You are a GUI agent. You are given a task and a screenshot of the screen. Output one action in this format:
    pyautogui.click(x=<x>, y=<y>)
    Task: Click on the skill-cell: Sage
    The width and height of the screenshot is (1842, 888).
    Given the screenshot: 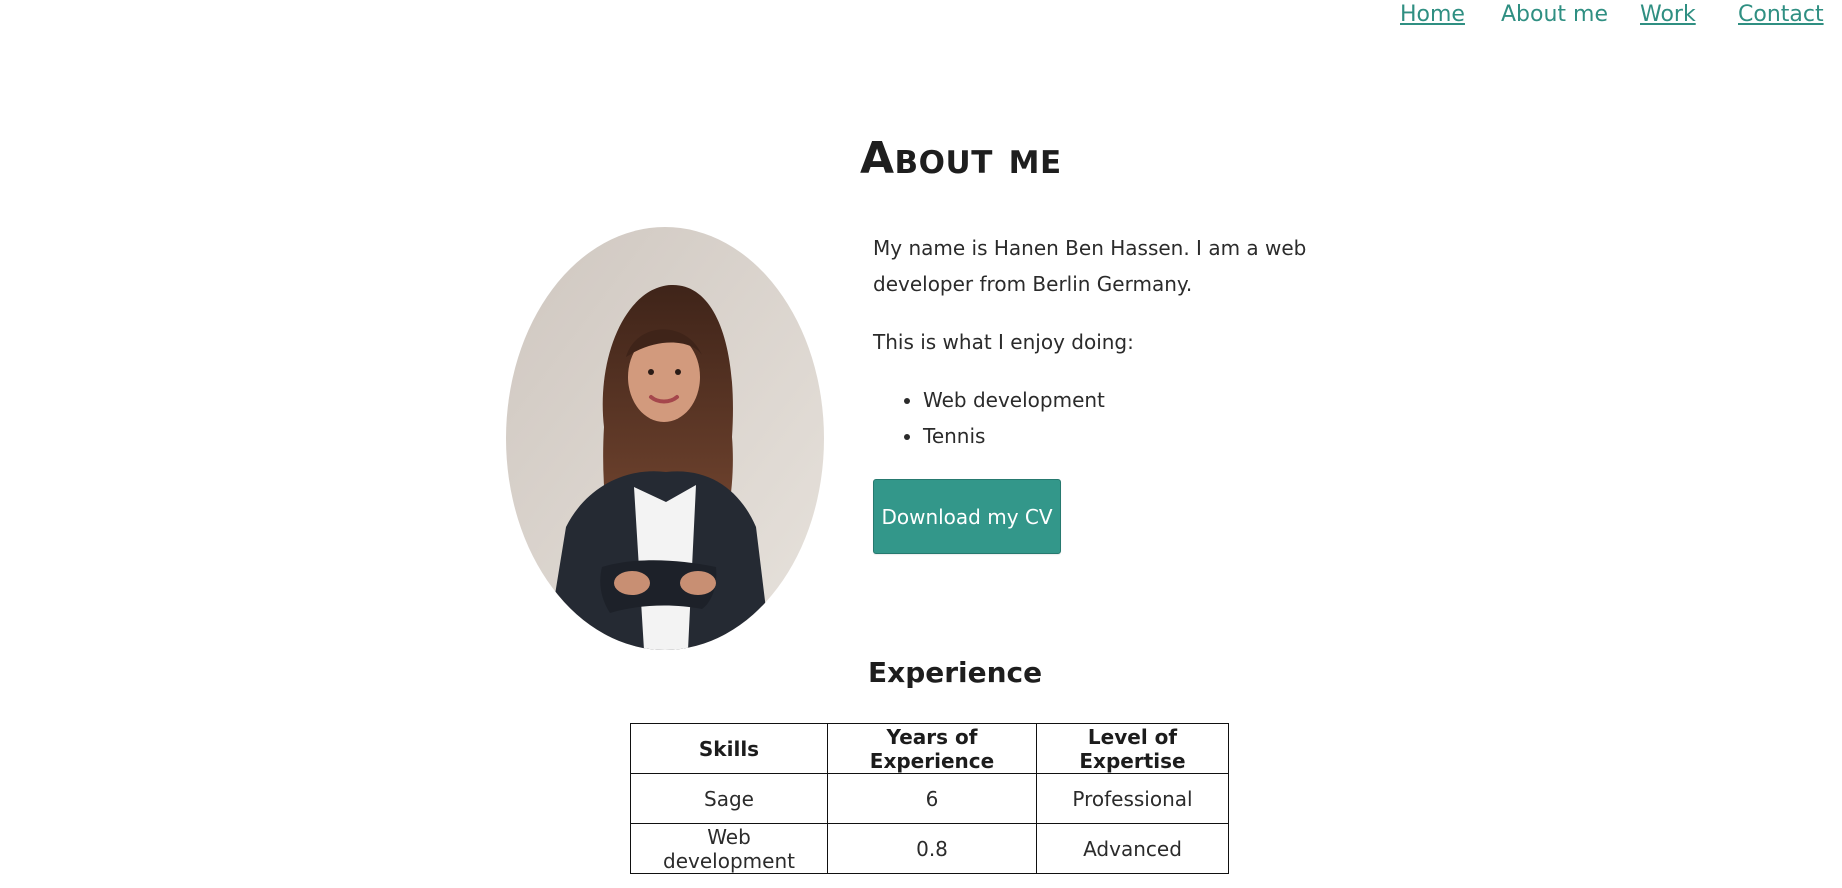 What is the action you would take?
    pyautogui.click(x=729, y=798)
    